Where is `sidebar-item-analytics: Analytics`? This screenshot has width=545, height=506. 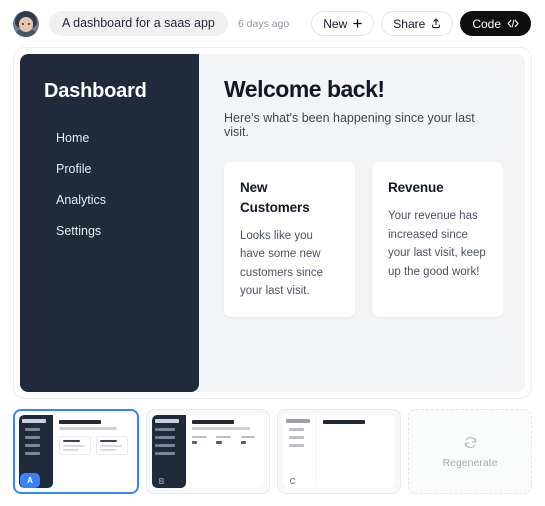 sidebar-item-analytics: Analytics is located at coordinates (109, 200).